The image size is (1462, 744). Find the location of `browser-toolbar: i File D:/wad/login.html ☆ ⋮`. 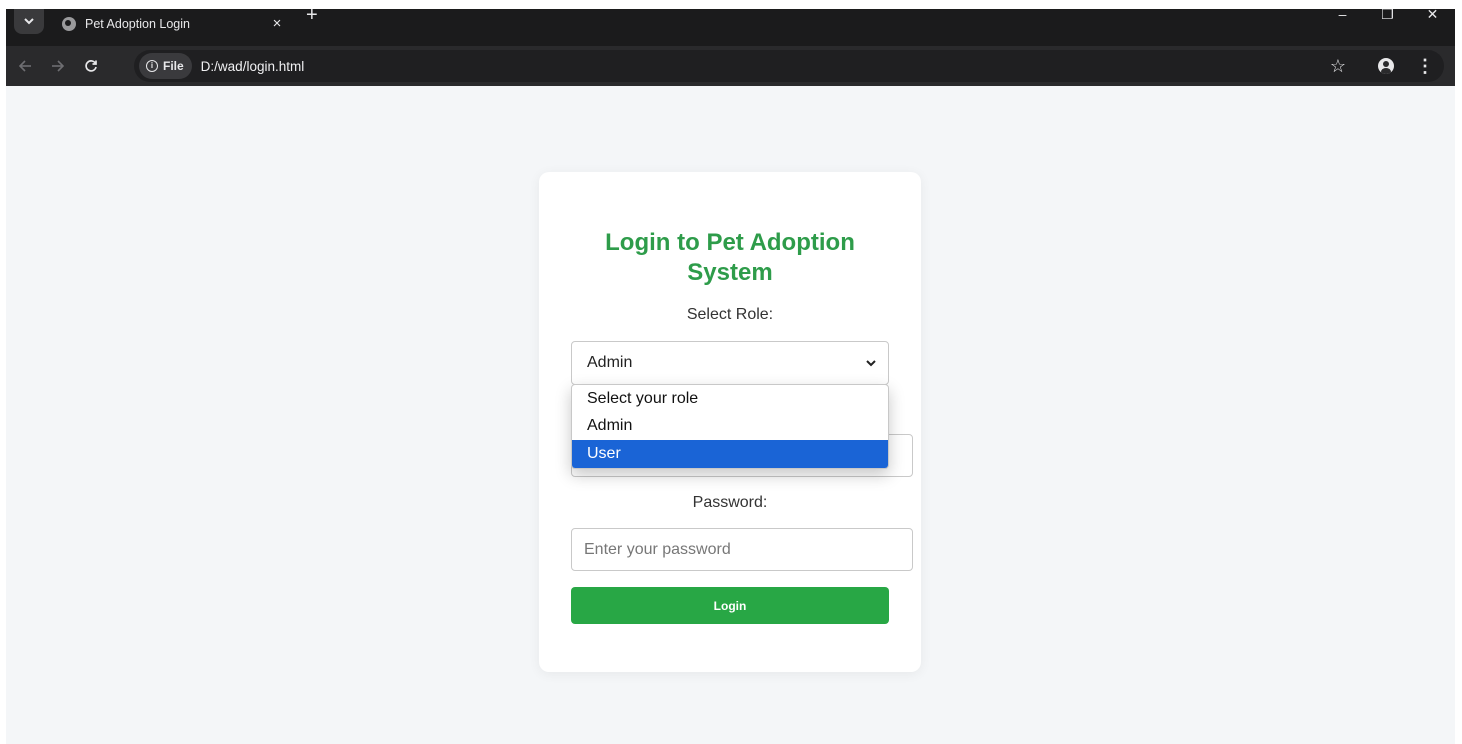

browser-toolbar: i File D:/wad/login.html ☆ ⋮ is located at coordinates (730, 66).